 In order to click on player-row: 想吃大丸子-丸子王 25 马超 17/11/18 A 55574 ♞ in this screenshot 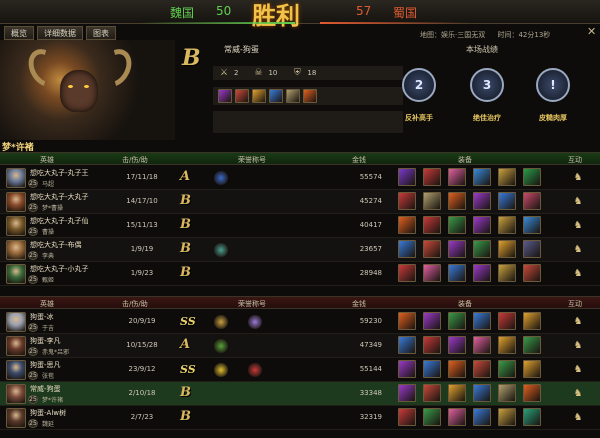, I will do `click(300, 178)`.